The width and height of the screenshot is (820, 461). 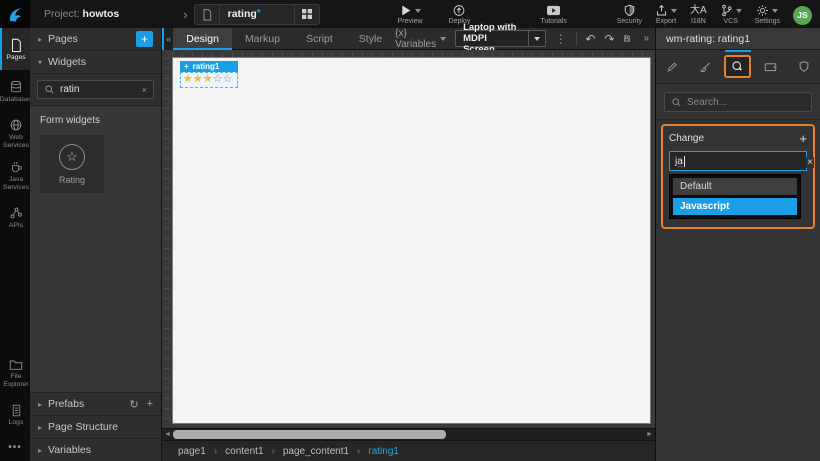 I want to click on sidebar-item-file-explorer: File Explorer, so click(x=15, y=373).